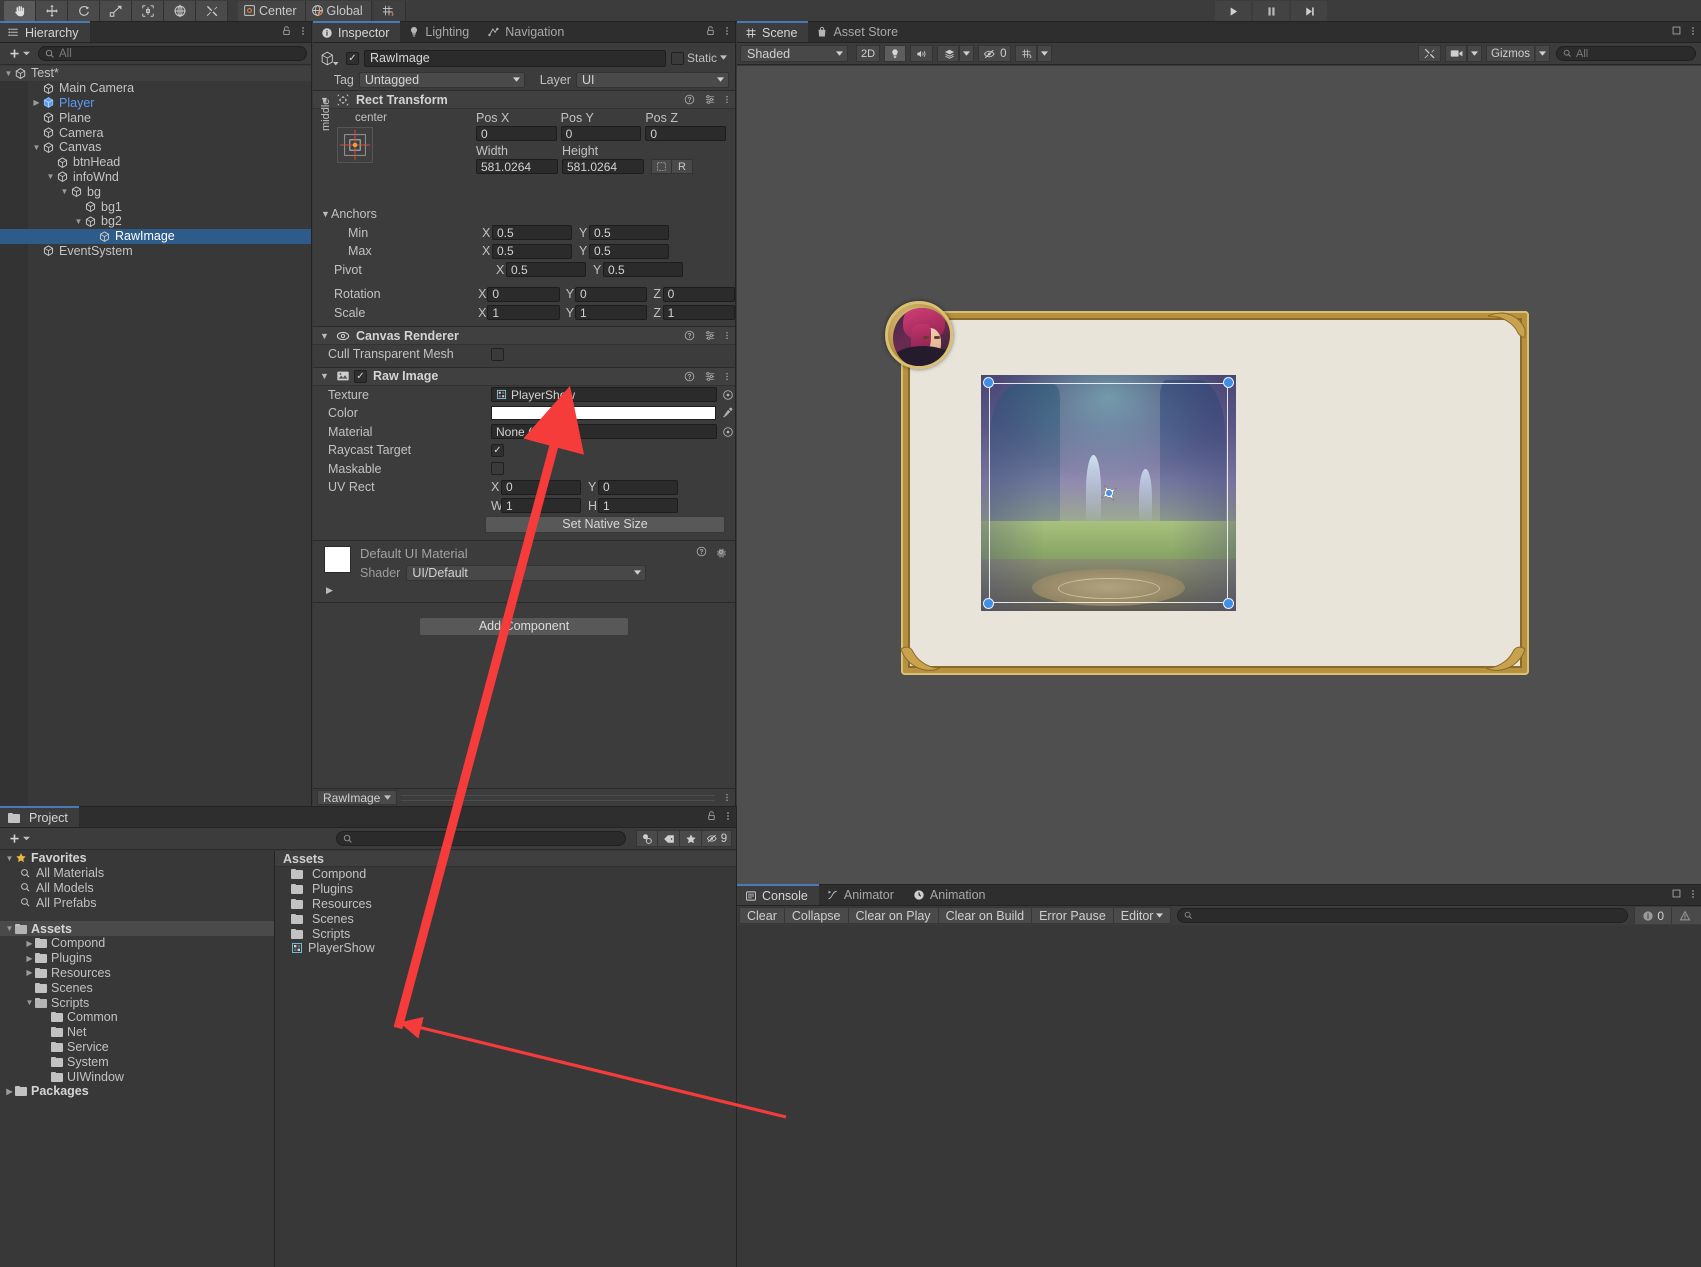 This screenshot has height=1267, width=1701. Describe the element at coordinates (638, 506) in the screenshot. I see `uv-h-input: 1` at that location.